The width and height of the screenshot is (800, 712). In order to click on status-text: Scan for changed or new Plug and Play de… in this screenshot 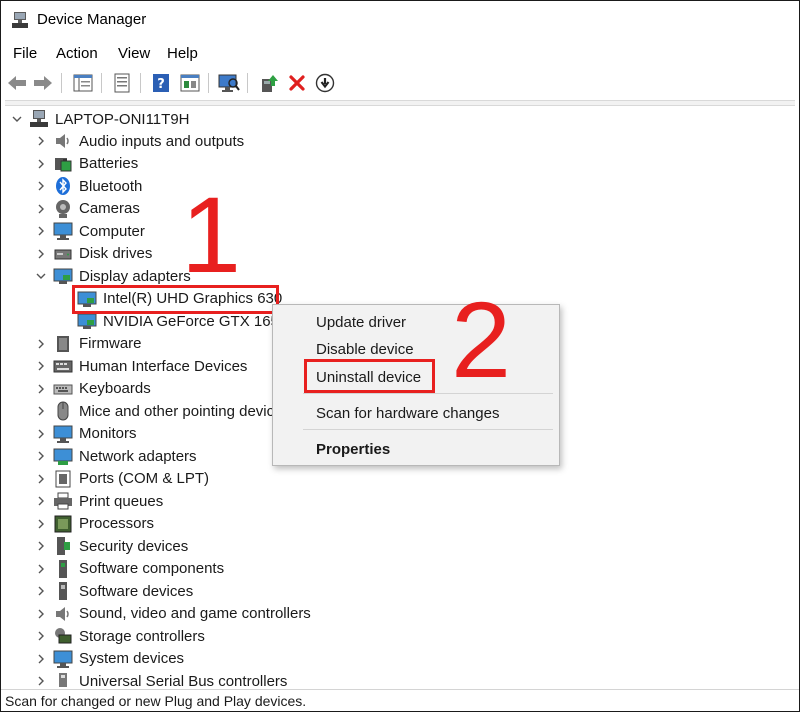, I will do `click(156, 701)`.